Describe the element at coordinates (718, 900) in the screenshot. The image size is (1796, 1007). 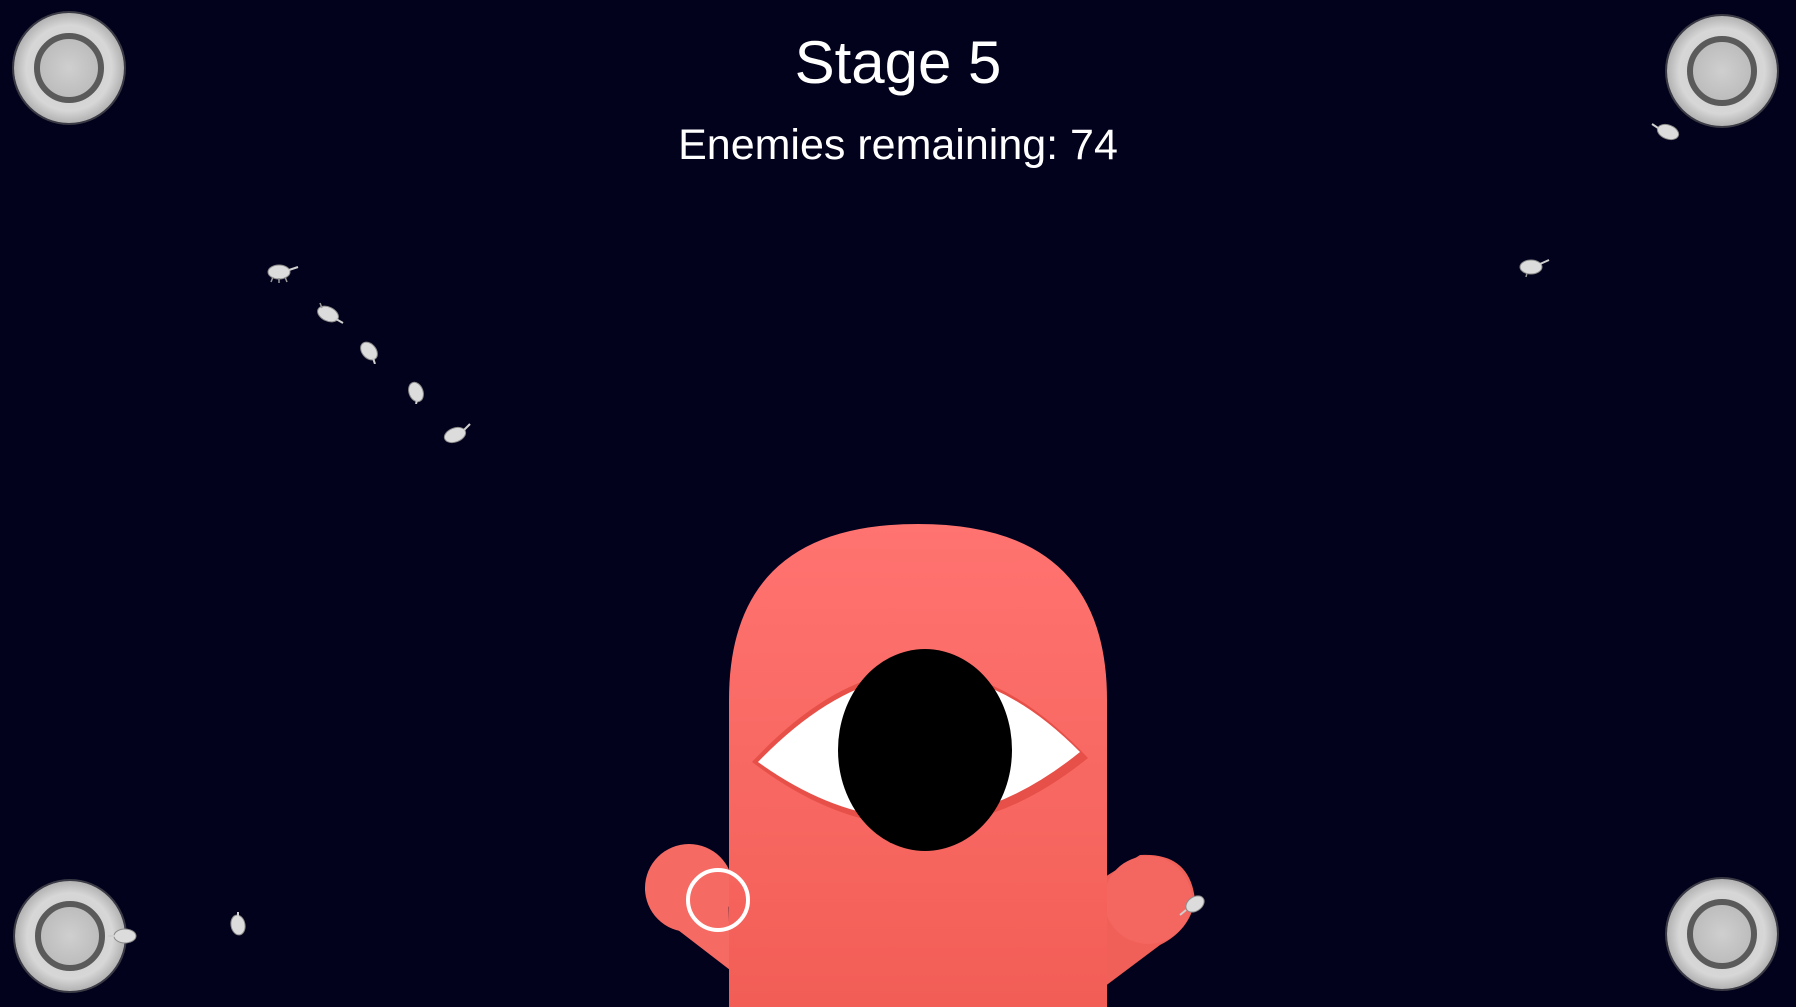
I see `aim-reticle-icon` at that location.